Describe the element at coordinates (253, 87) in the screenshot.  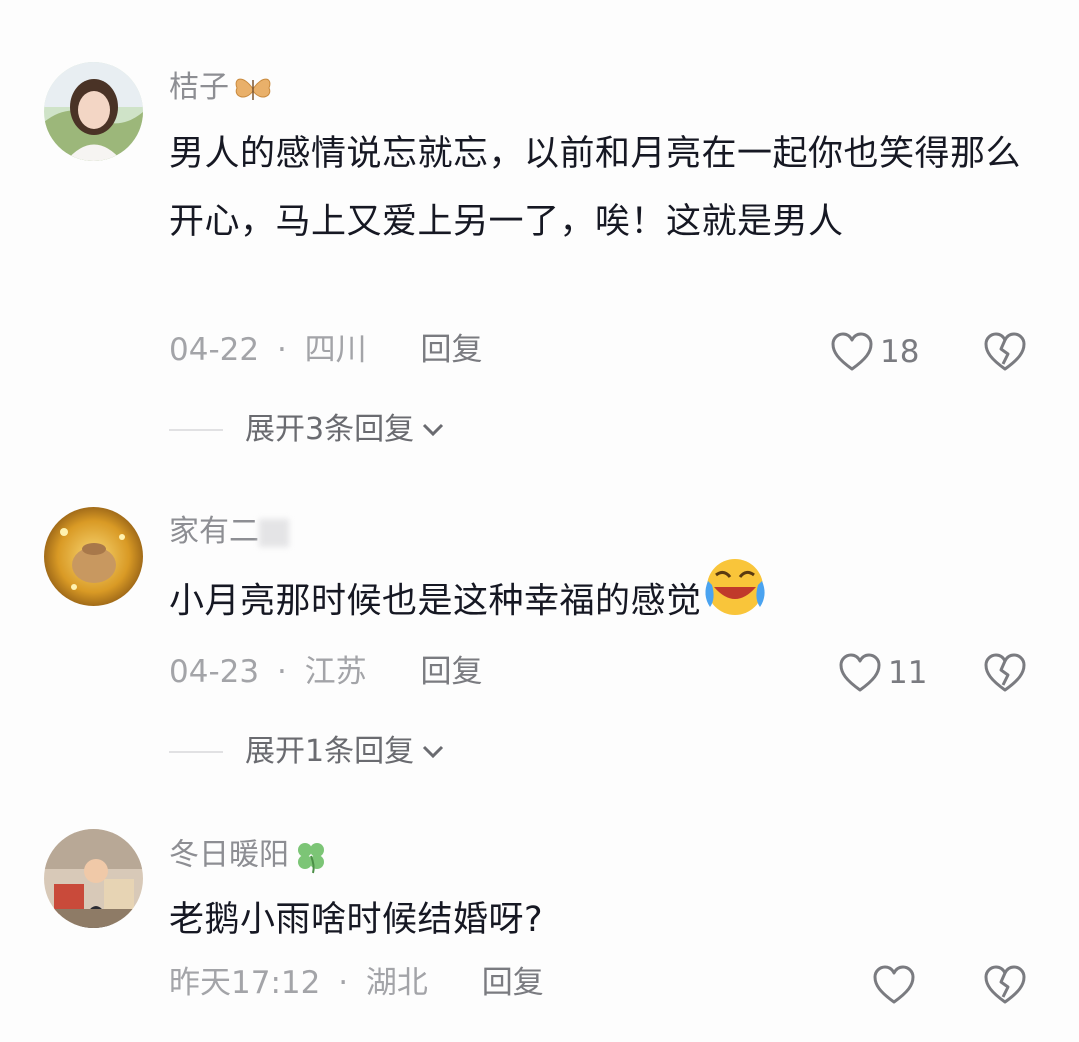
I see `butterfly-icon` at that location.